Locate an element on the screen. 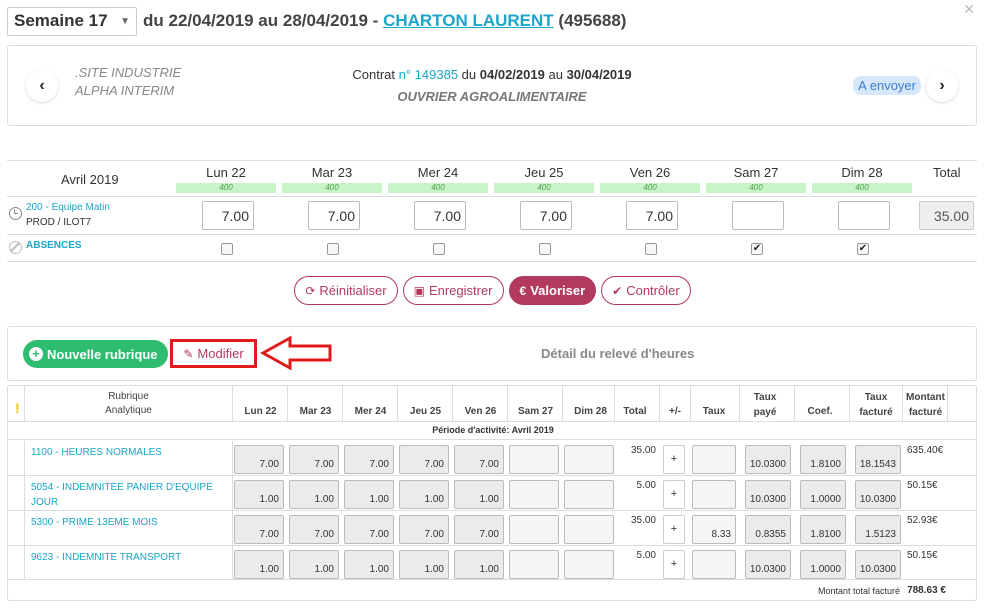 The image size is (985, 609). control-label: Contrôler is located at coordinates (653, 290).